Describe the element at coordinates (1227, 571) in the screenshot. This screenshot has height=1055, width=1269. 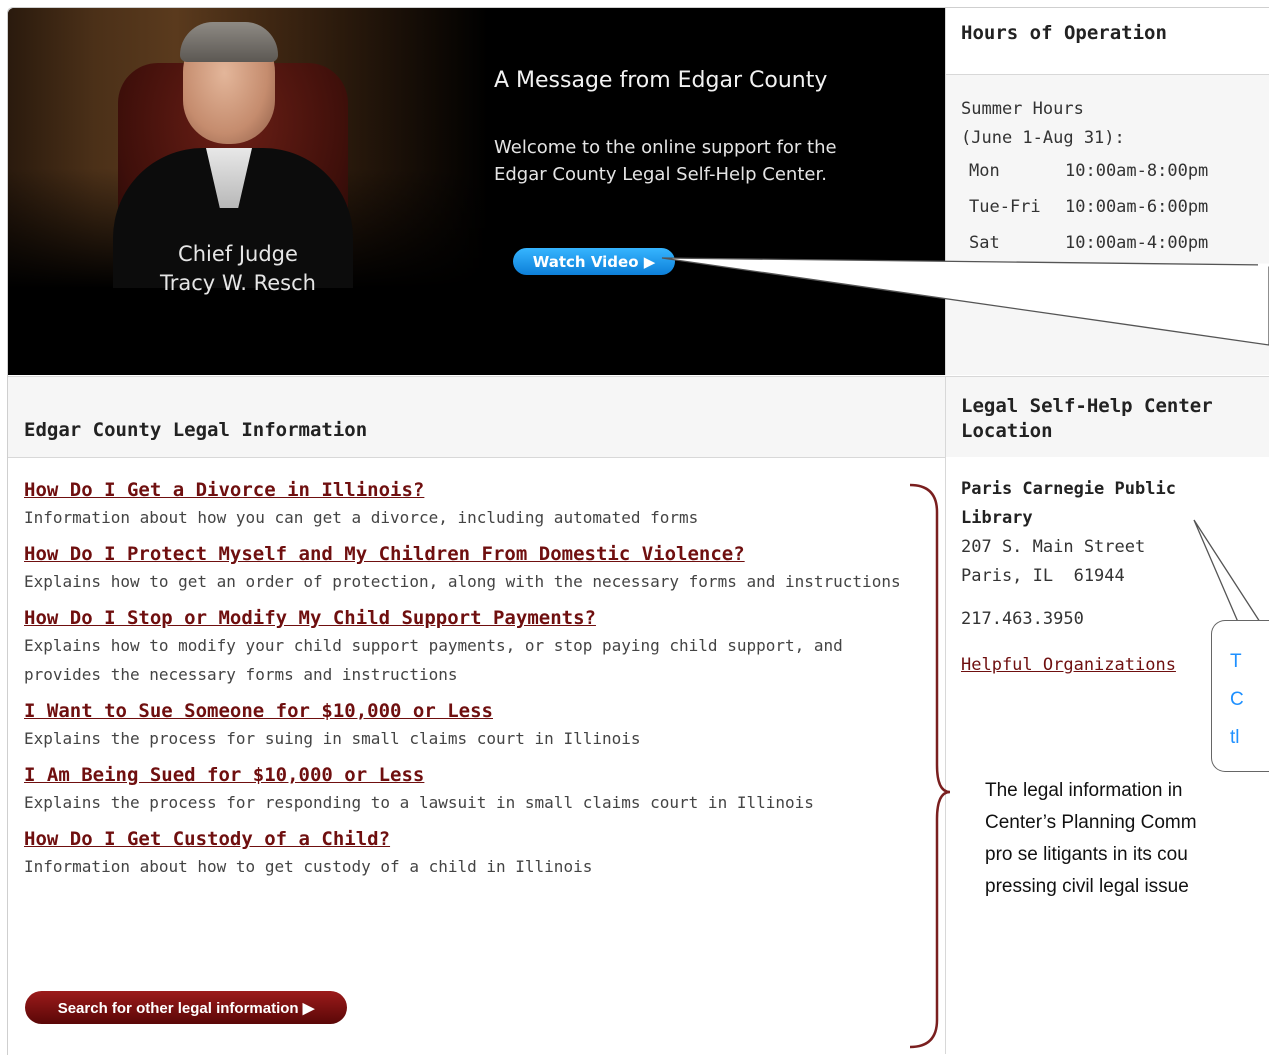
I see `location-callout-pointer` at that location.